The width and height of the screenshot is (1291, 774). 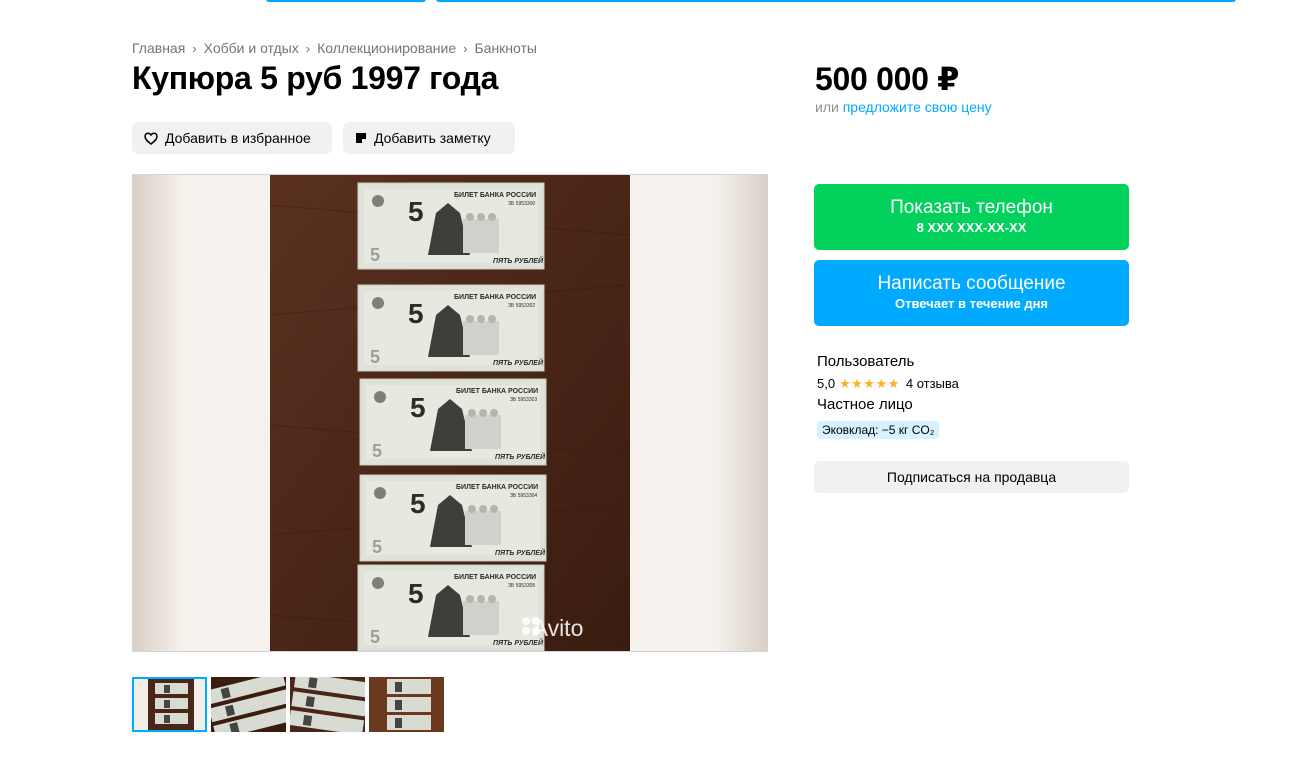 I want to click on write-message-label: Написать сообщение, so click(x=971, y=283).